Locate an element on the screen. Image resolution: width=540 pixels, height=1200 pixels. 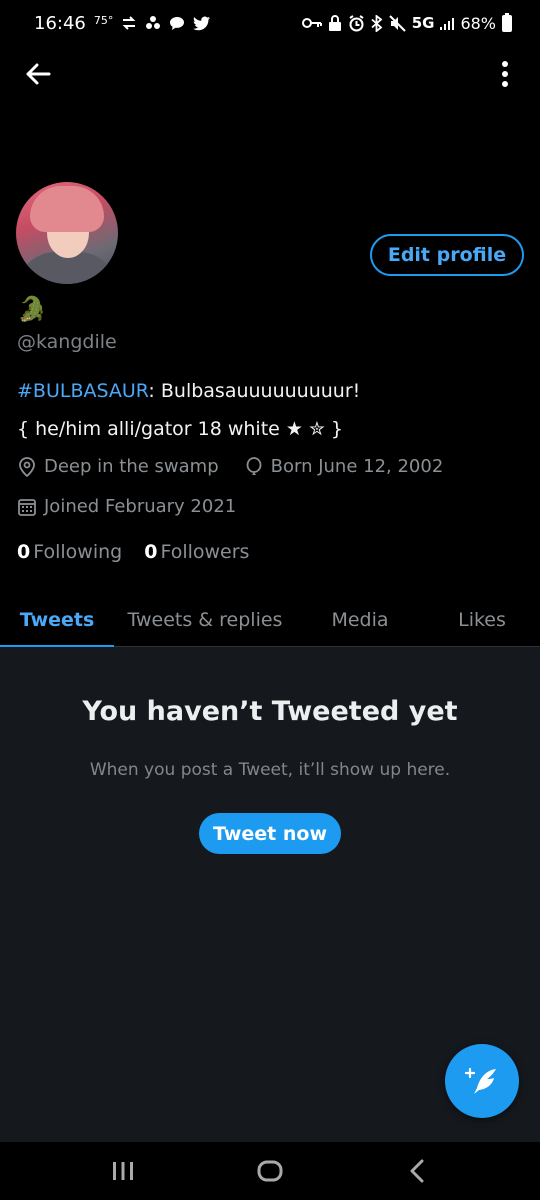
profile-joined-row: Joined February 2021 is located at coordinates (127, 506).